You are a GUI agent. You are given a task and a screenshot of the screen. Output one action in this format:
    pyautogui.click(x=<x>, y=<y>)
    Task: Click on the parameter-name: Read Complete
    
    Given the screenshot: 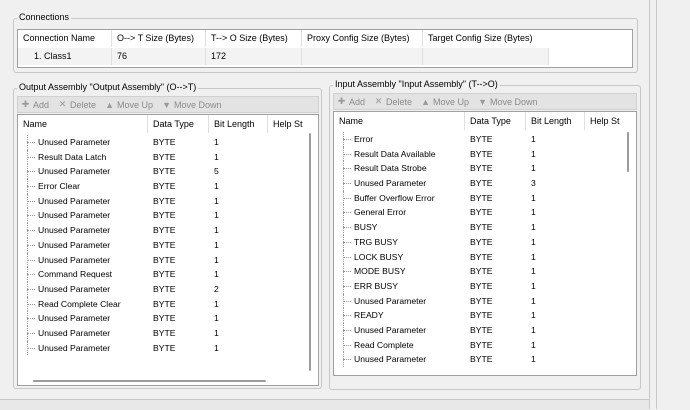 What is the action you would take?
    pyautogui.click(x=384, y=344)
    